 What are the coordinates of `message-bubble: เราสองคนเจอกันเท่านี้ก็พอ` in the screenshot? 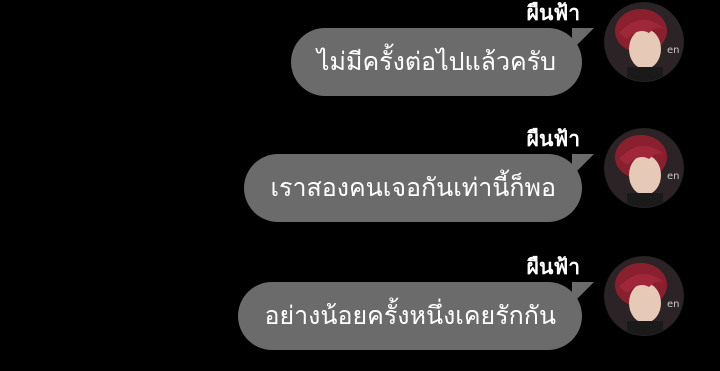 It's located at (413, 188).